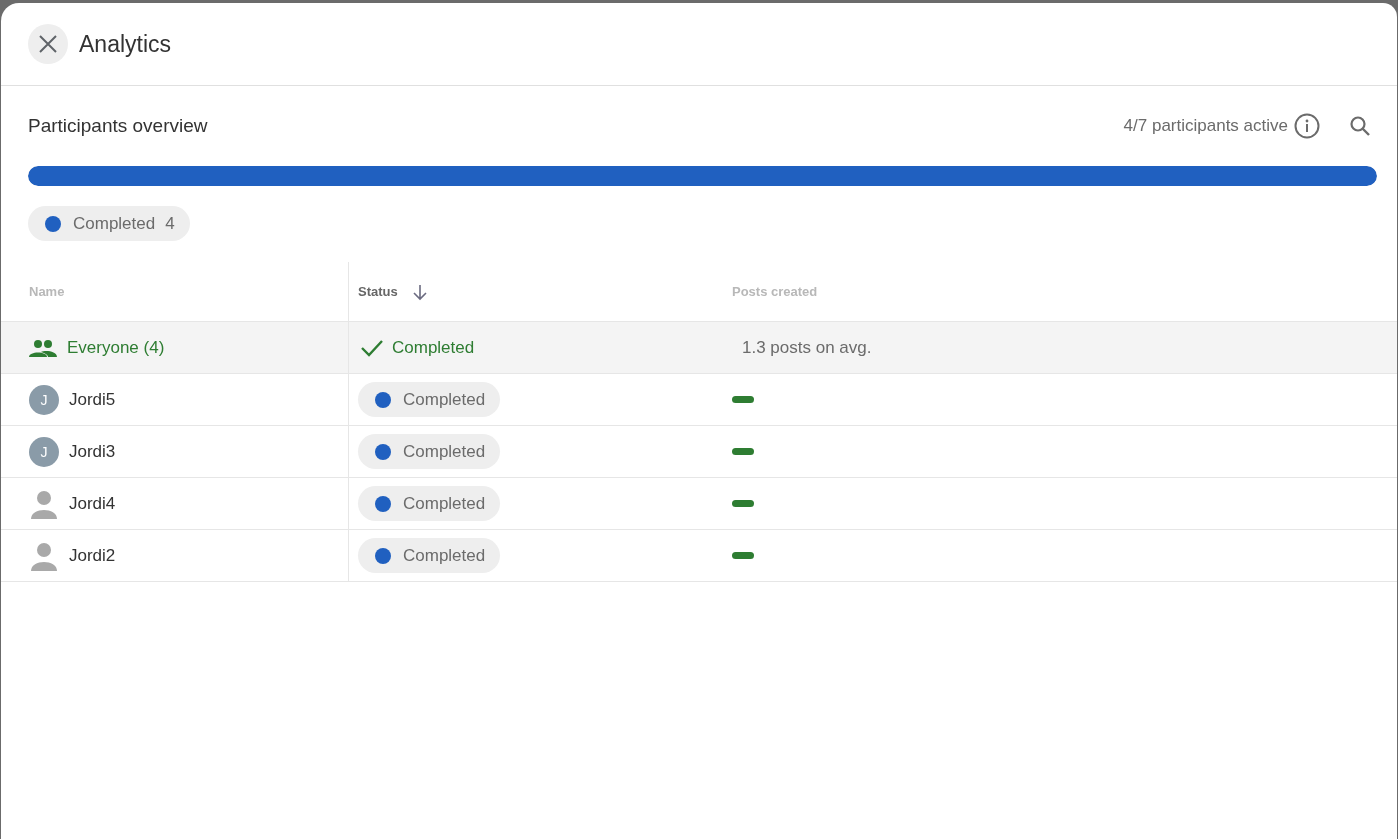  What do you see at coordinates (114, 223) in the screenshot?
I see `legend-label: Completed` at bounding box center [114, 223].